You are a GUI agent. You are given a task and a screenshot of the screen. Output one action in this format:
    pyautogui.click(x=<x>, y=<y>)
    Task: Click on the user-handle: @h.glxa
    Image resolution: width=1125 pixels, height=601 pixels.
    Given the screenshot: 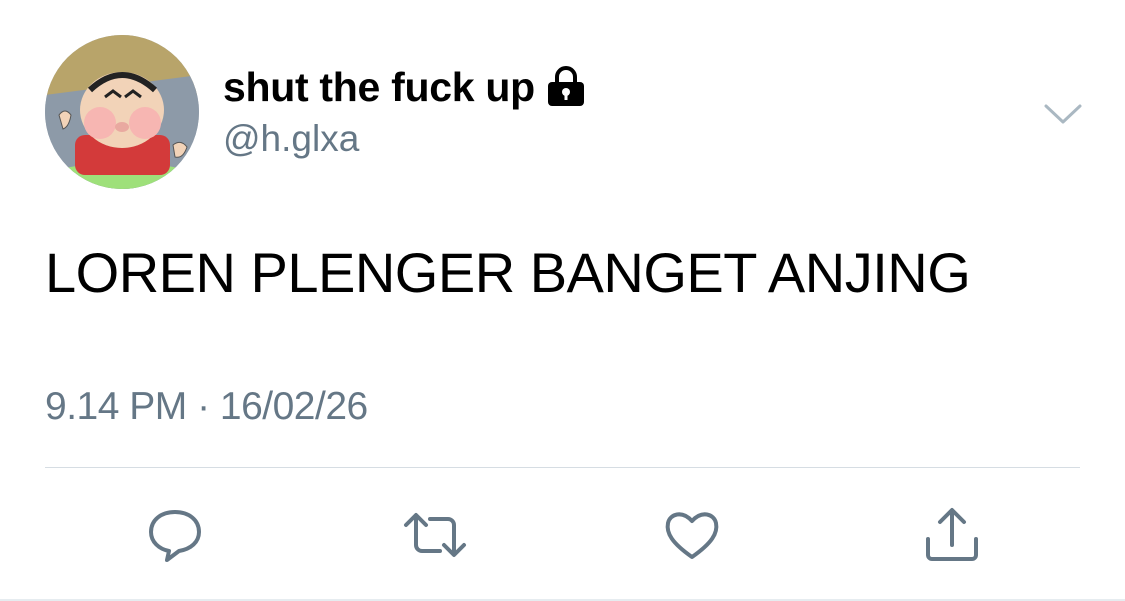 What is the action you would take?
    pyautogui.click(x=291, y=139)
    